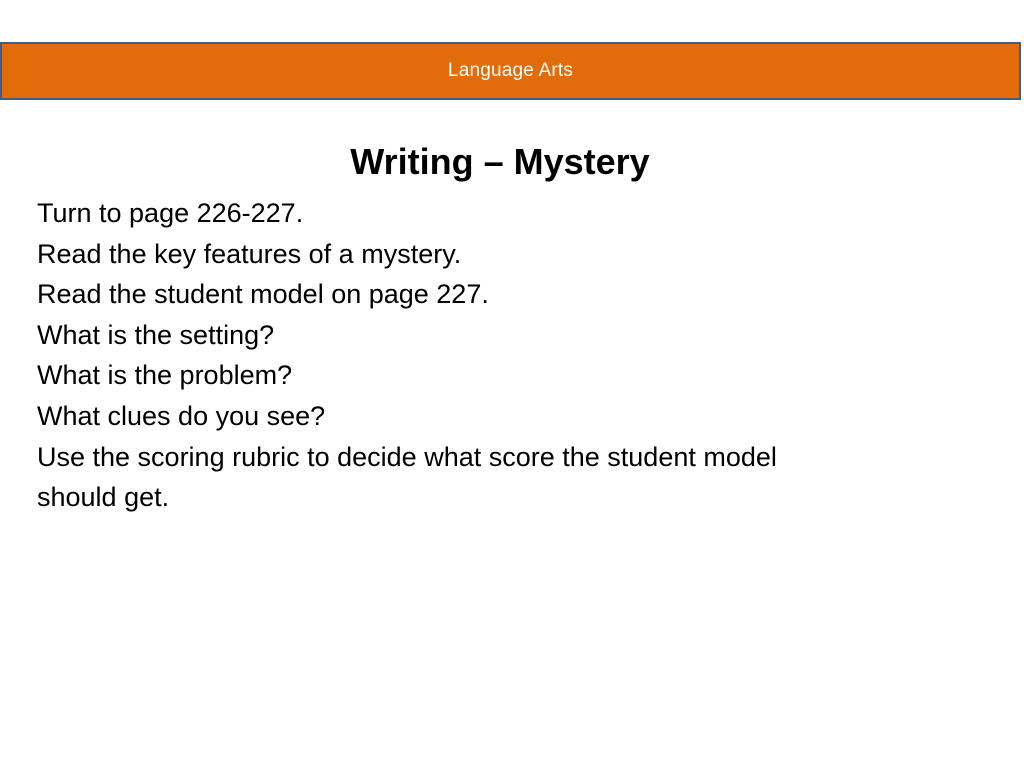  What do you see at coordinates (249, 253) in the screenshot?
I see `body-line-features: Read the key features of a mystery.` at bounding box center [249, 253].